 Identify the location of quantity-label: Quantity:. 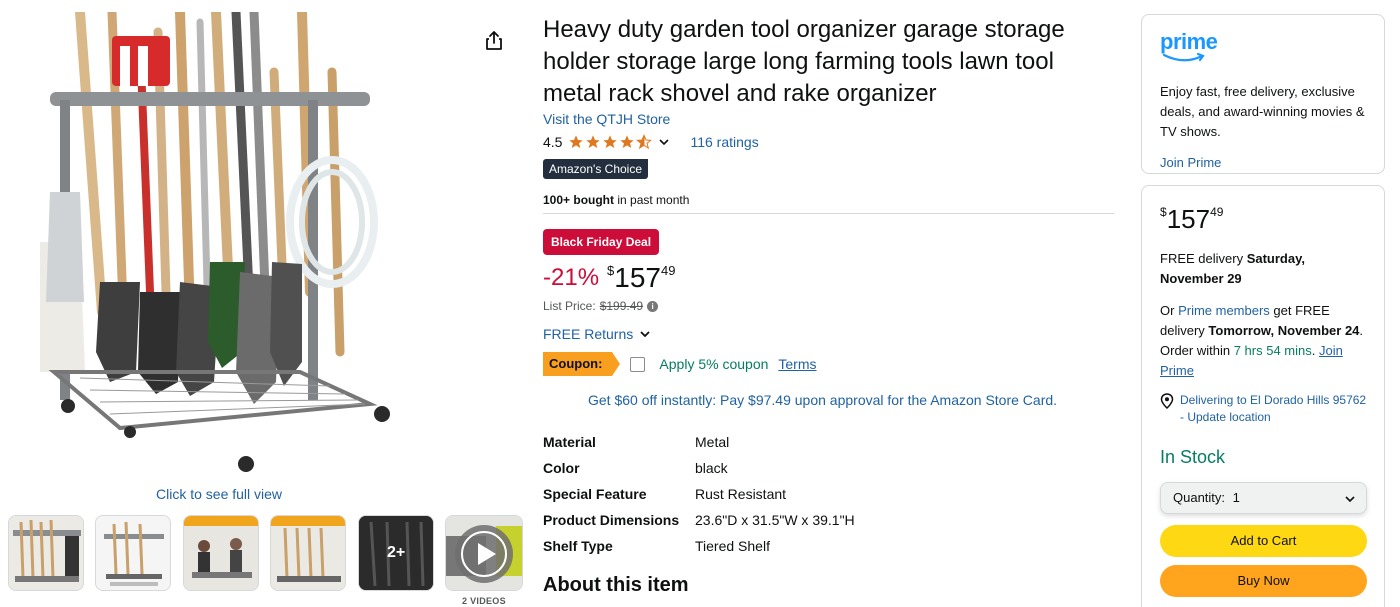
(1199, 497).